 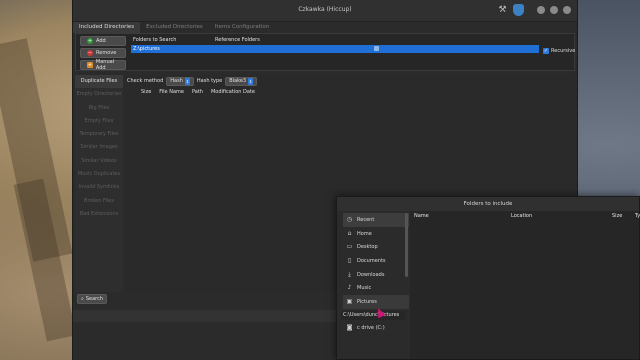 I want to click on tab-included-directories: Included Directories, so click(x=107, y=27).